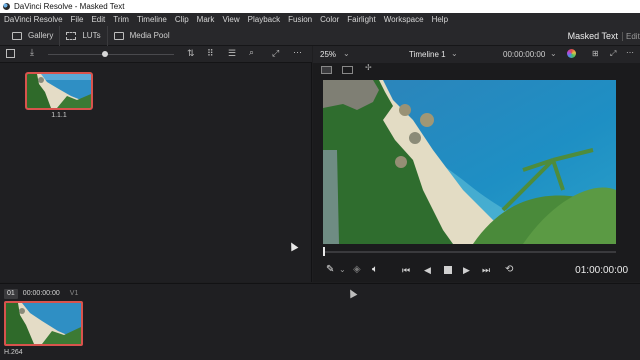 The image size is (640, 360). Describe the element at coordinates (320, 35) in the screenshot. I see `page-toolbar: Gallery LUTs Media Pool Masked Text Edit` at that location.